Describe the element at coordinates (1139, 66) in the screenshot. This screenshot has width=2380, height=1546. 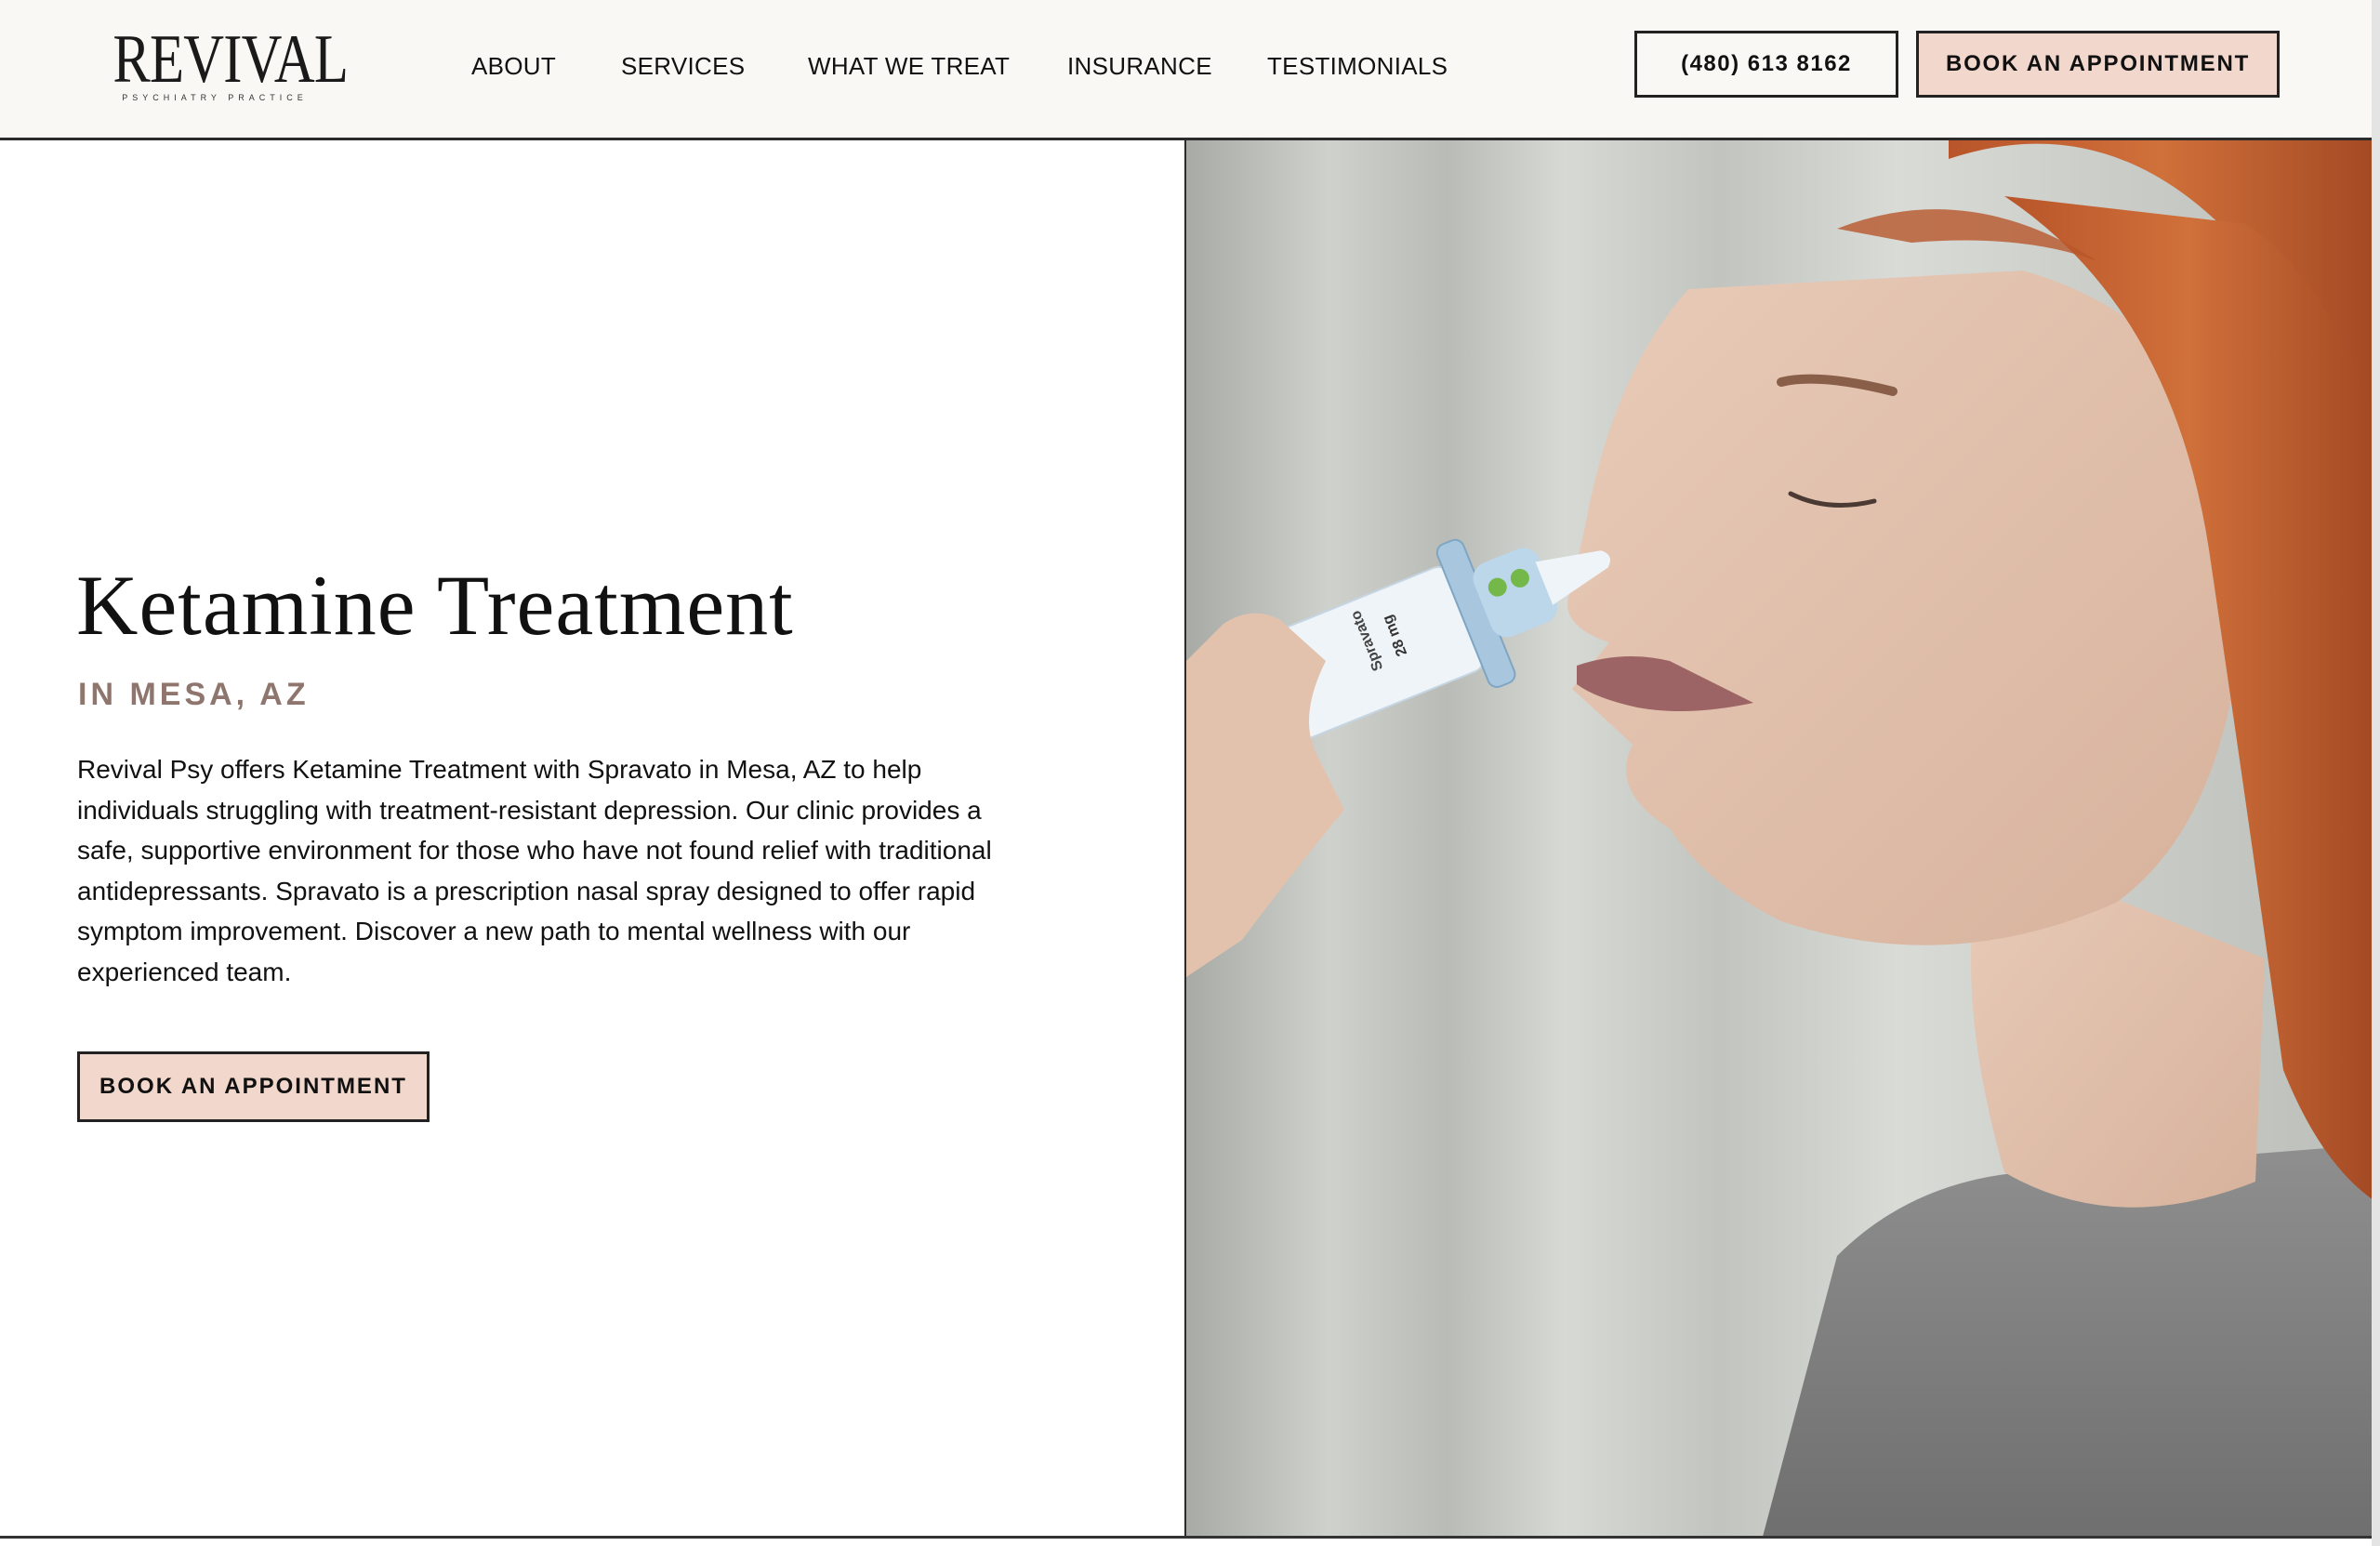
I see `nav-insurance: INSURANCE` at that location.